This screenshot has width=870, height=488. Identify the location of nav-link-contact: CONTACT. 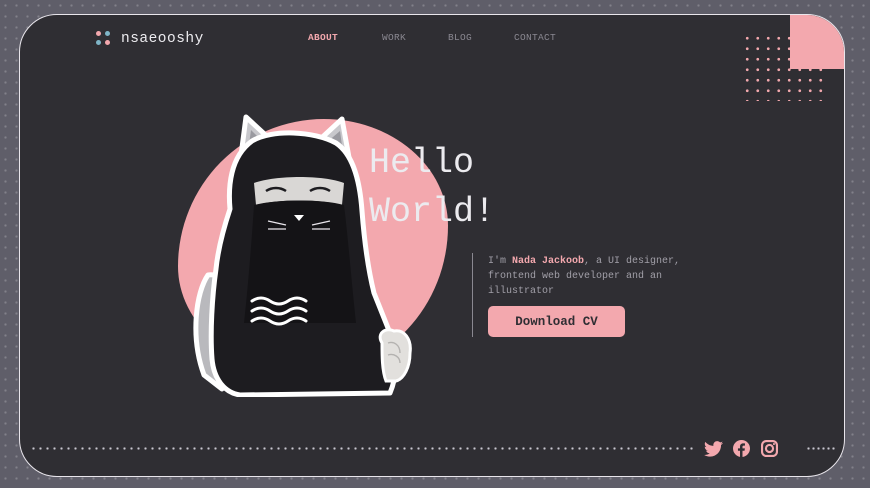
(535, 37).